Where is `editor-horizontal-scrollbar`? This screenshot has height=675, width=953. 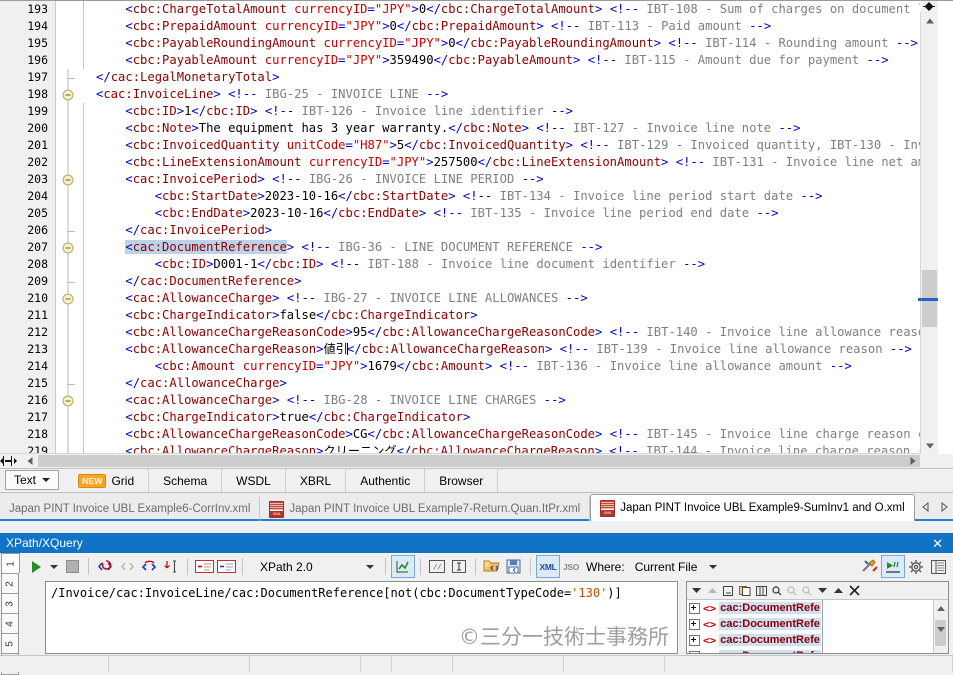 editor-horizontal-scrollbar is located at coordinates (461, 460).